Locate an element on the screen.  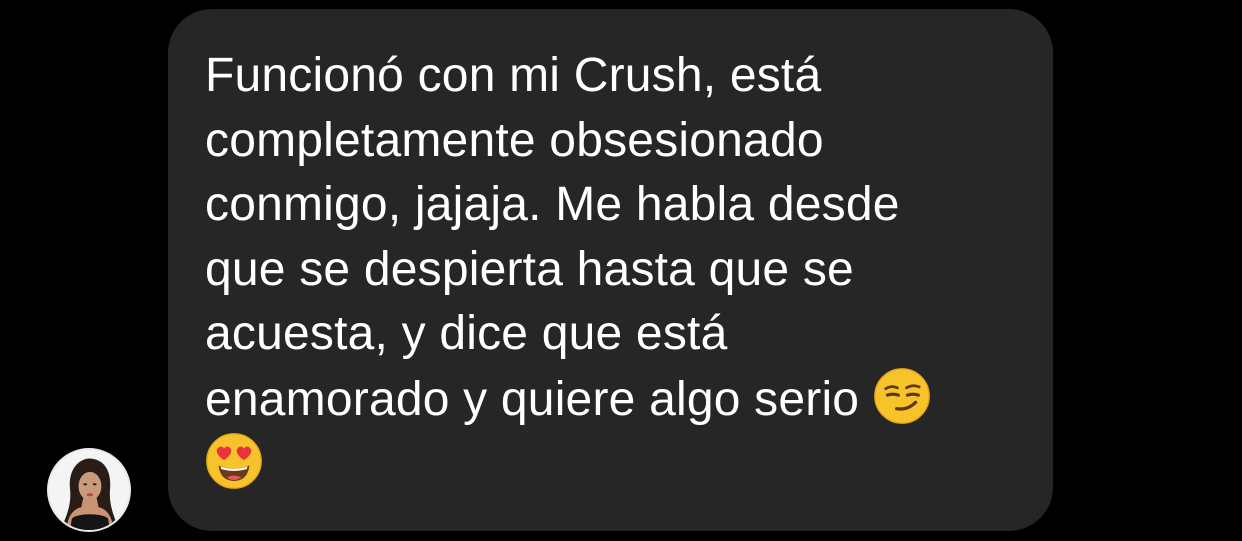
message-line-2: completamente obsesionado is located at coordinates (514, 140).